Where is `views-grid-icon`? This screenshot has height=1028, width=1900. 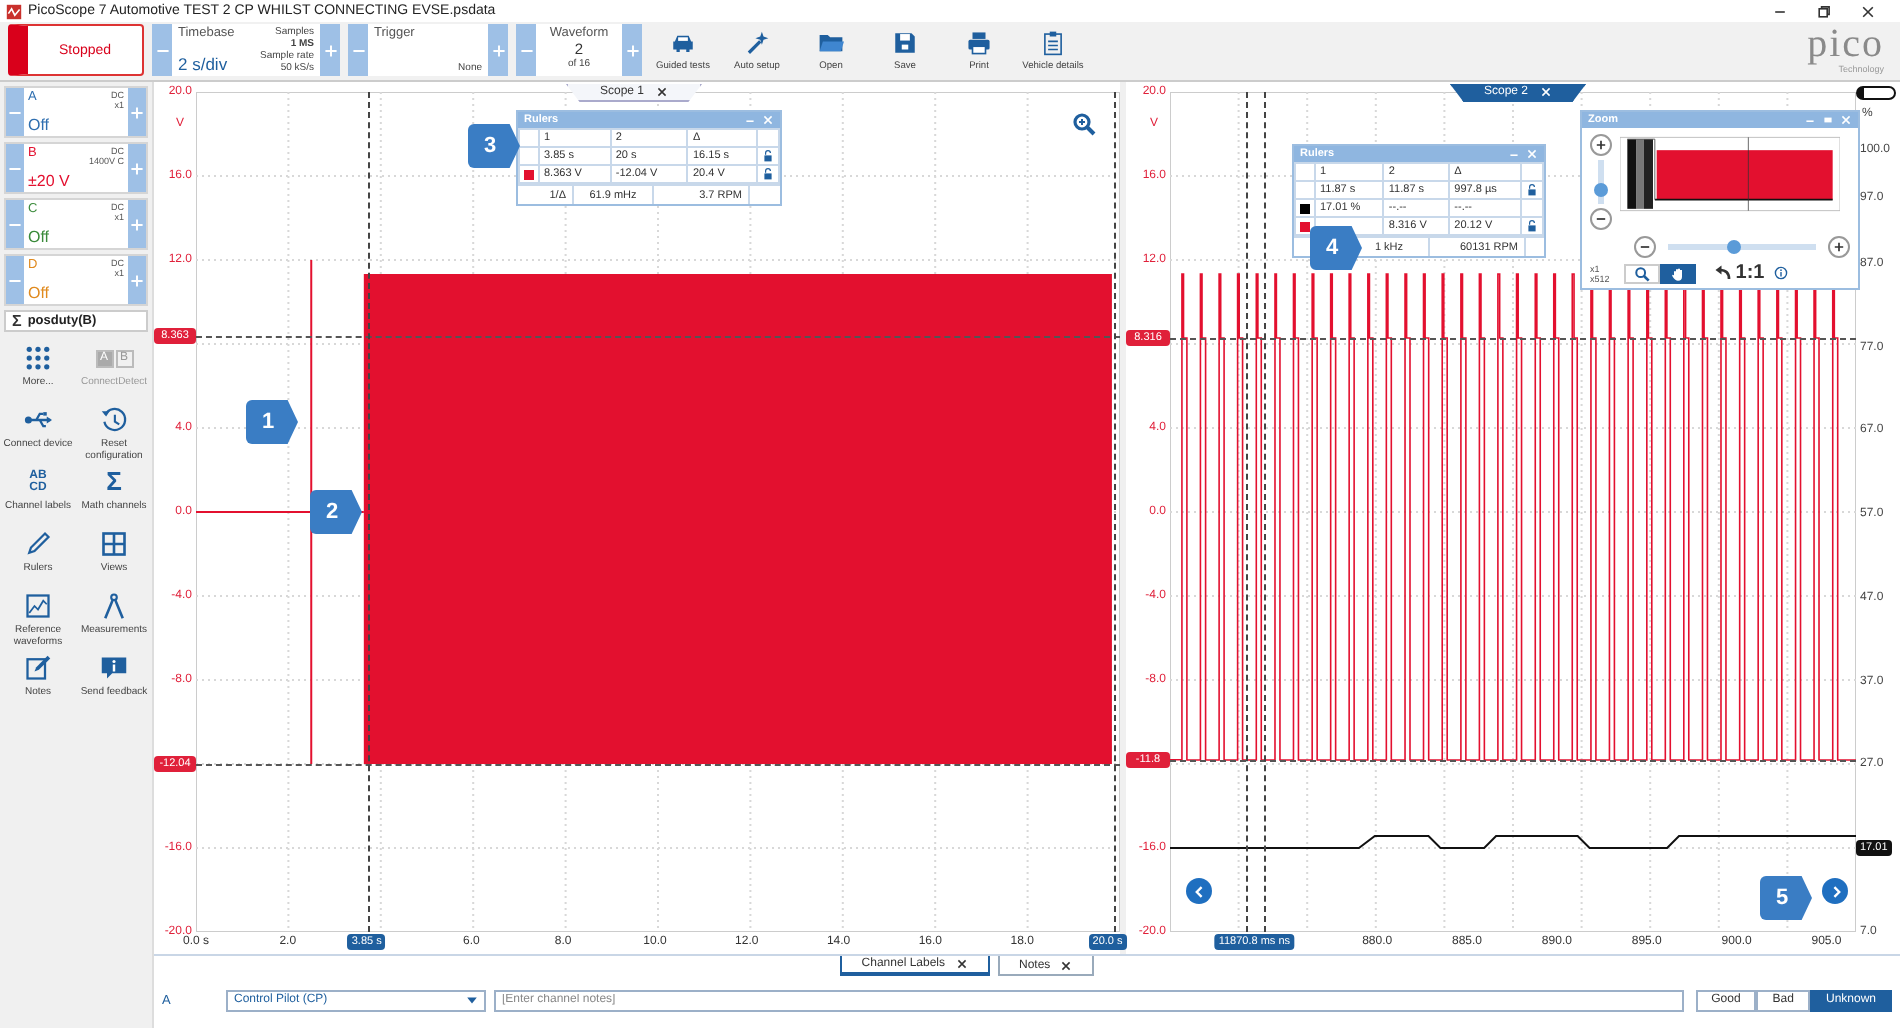
views-grid-icon is located at coordinates (114, 544).